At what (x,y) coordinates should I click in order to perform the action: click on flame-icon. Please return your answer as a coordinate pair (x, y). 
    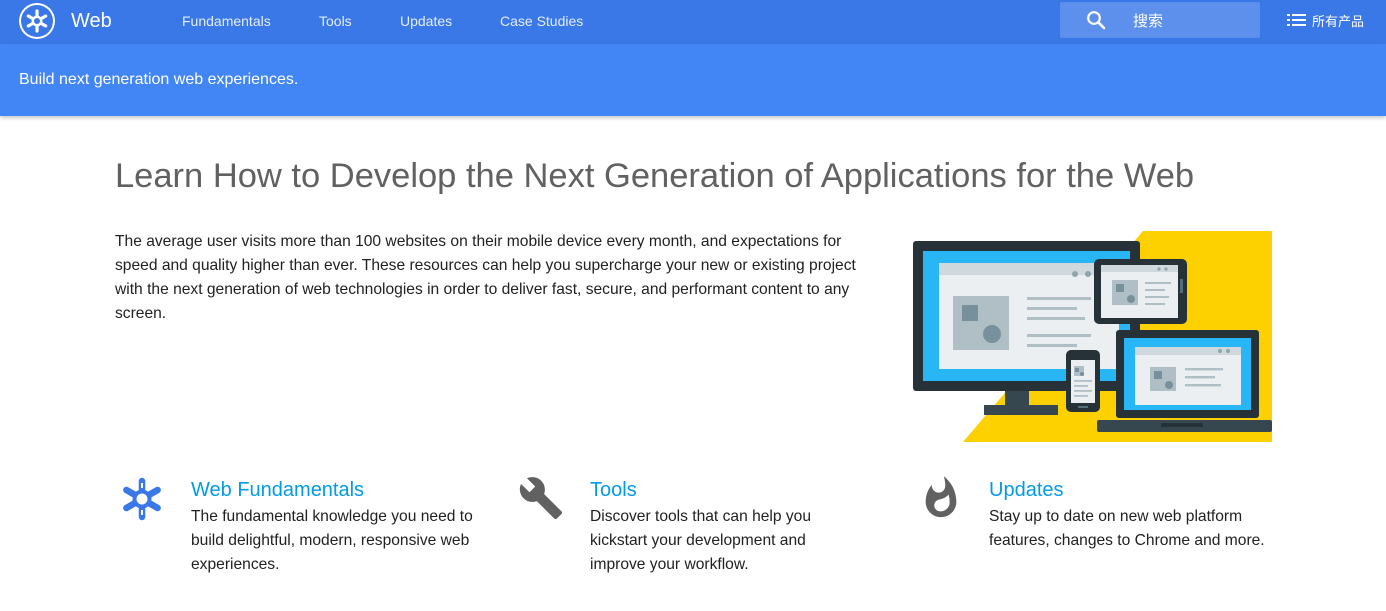
    Looking at the image, I should click on (941, 498).